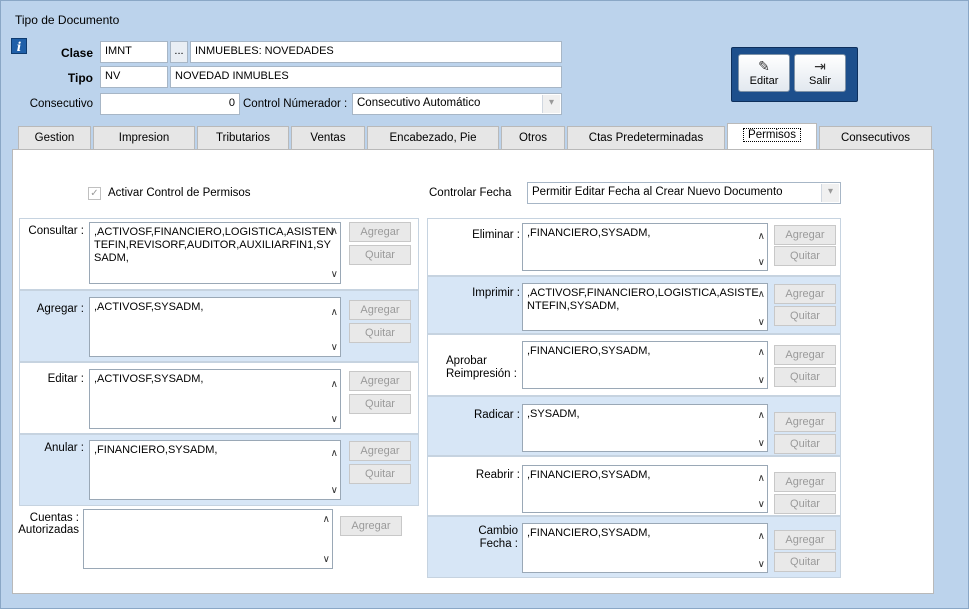  I want to click on editar-value: ,ACTIVOSF,SYSADM,, so click(149, 379).